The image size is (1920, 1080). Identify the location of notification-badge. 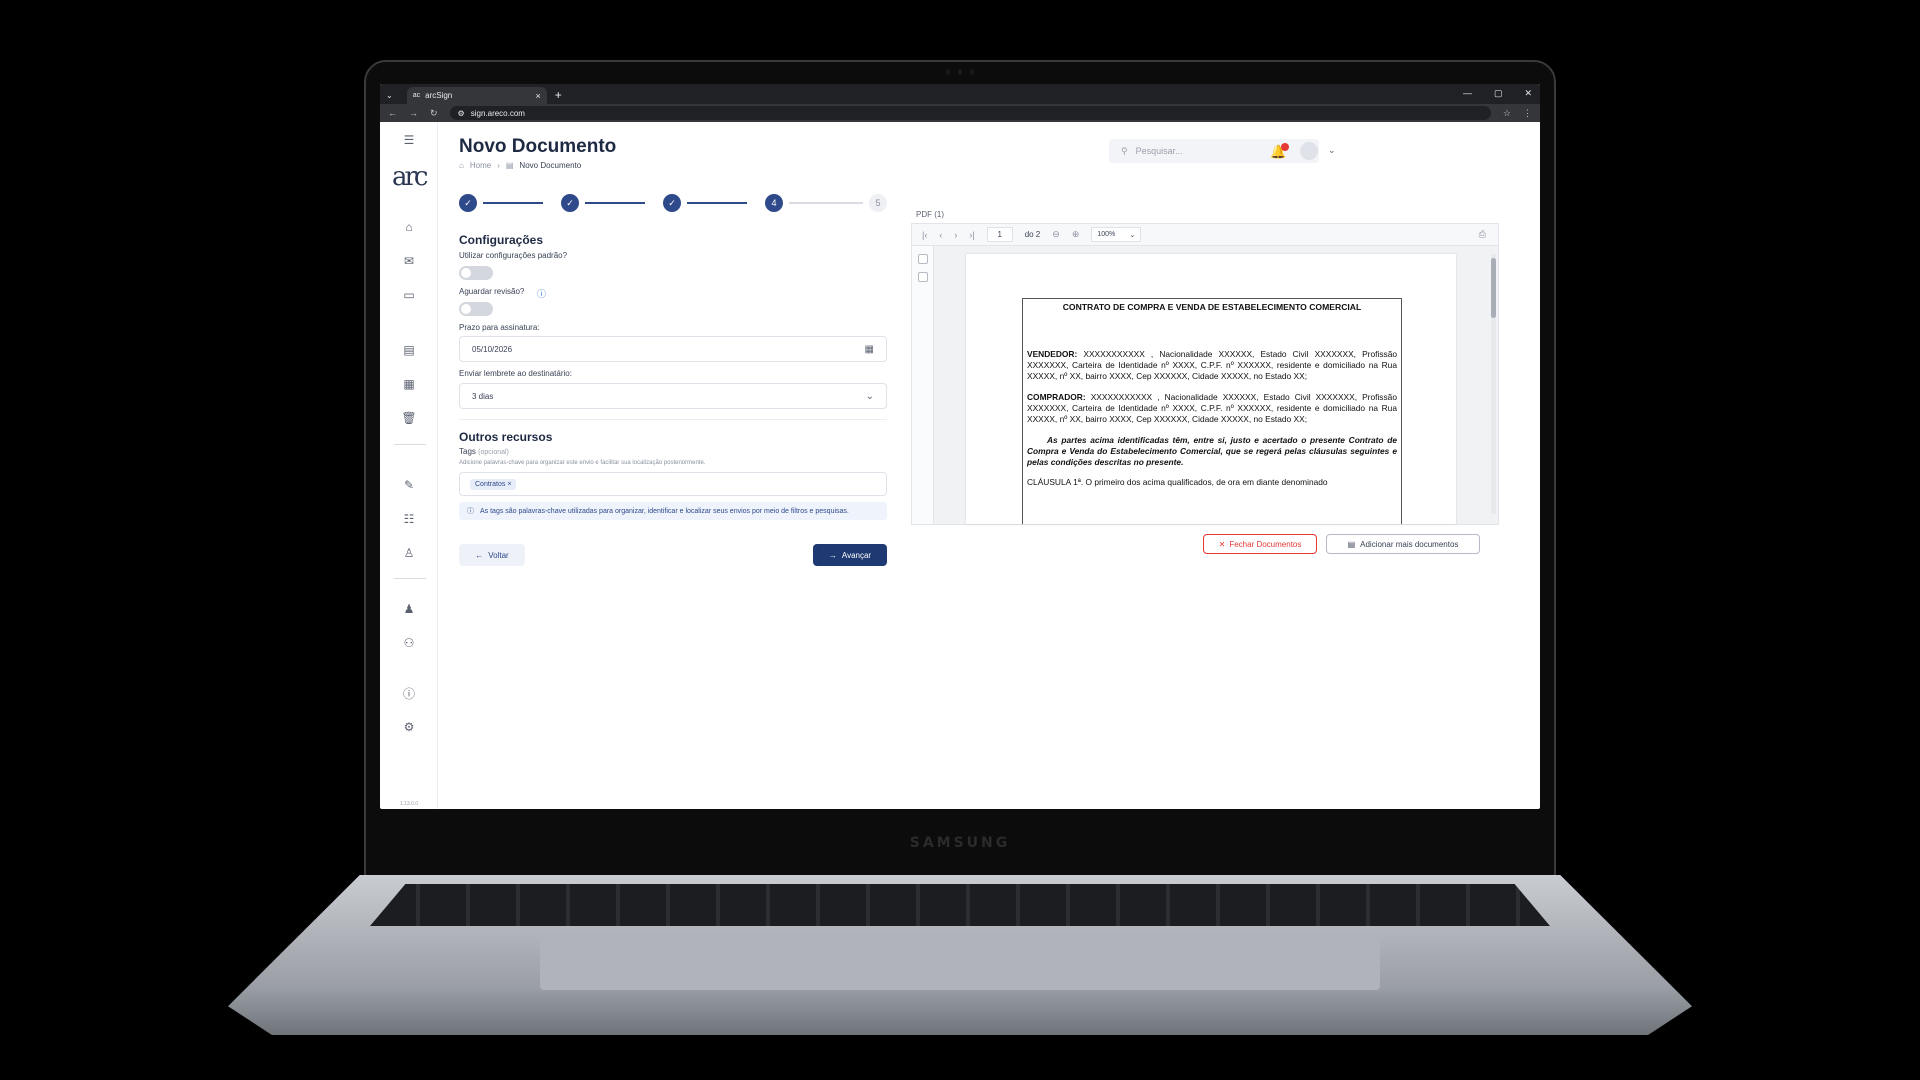
(1285, 147).